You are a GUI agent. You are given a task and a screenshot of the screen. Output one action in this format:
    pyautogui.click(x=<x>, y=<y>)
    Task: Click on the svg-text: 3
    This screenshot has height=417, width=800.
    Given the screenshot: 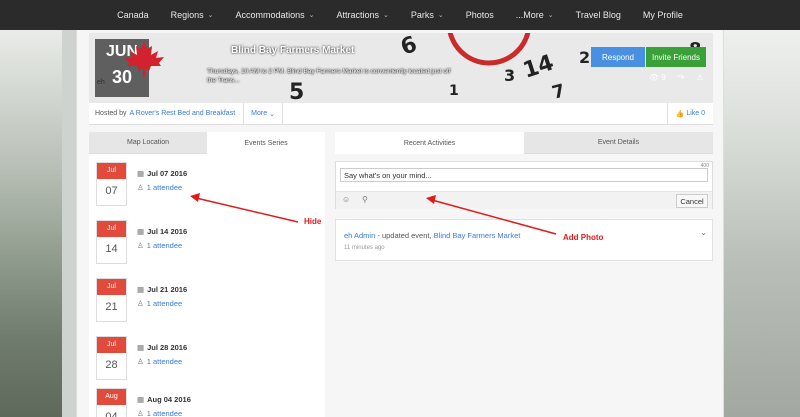 What is the action you would take?
    pyautogui.click(x=509, y=75)
    